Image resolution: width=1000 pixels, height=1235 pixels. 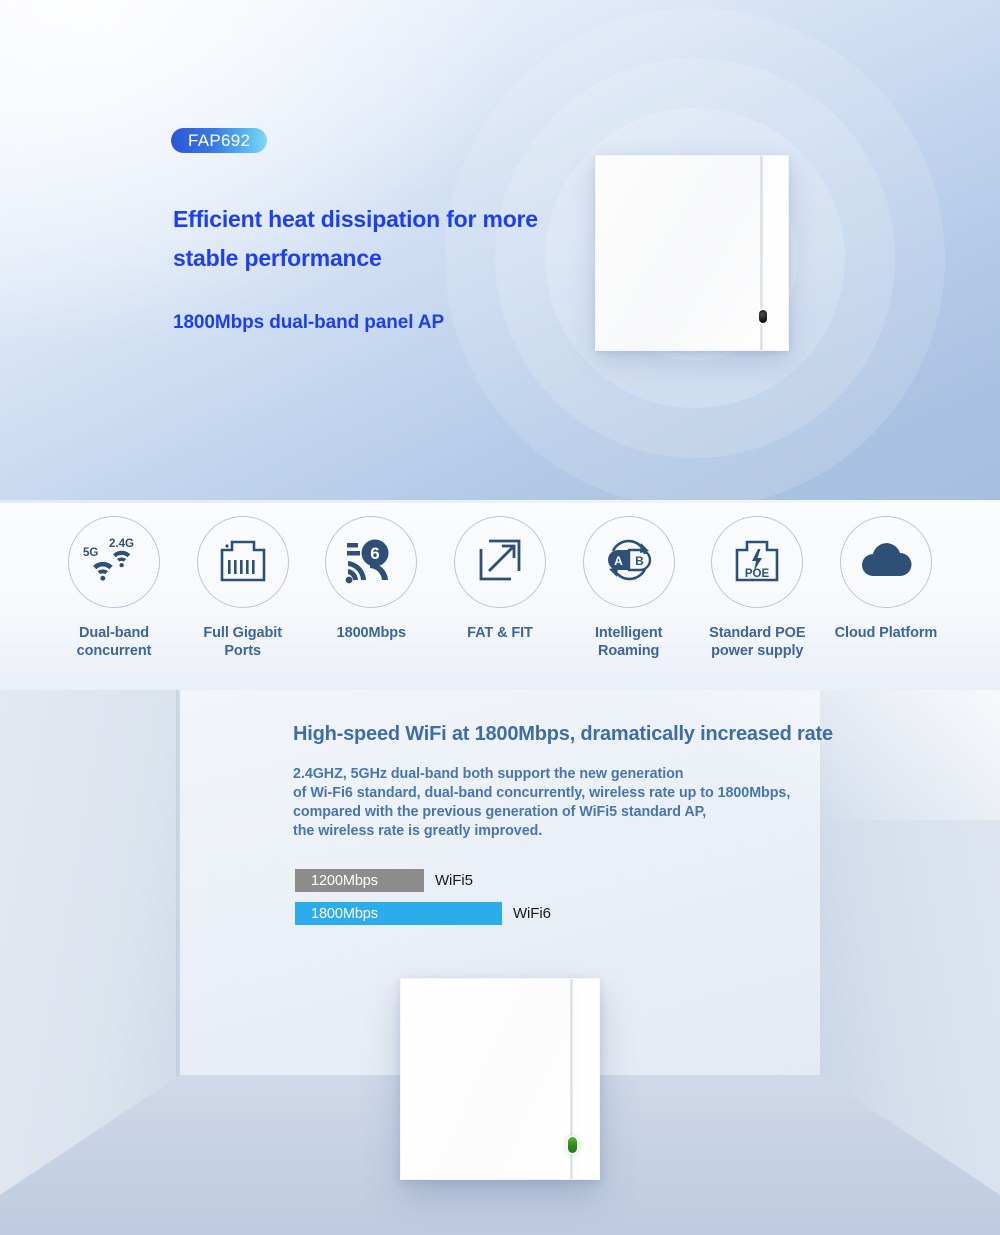 I want to click on feature-cloud-platform: Cloud Platform, so click(x=886, y=588).